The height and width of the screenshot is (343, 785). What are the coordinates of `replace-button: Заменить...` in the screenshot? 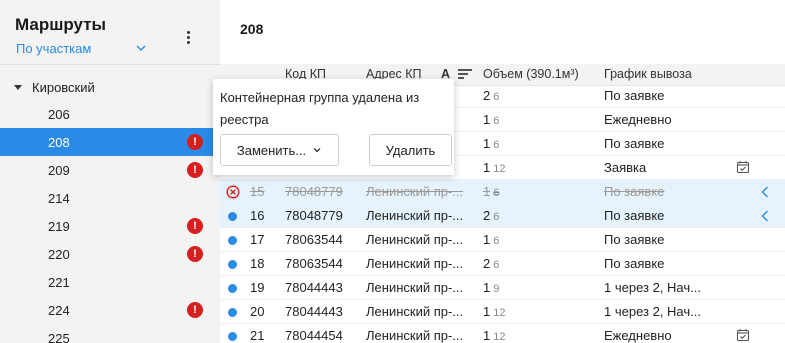 It's located at (279, 150).